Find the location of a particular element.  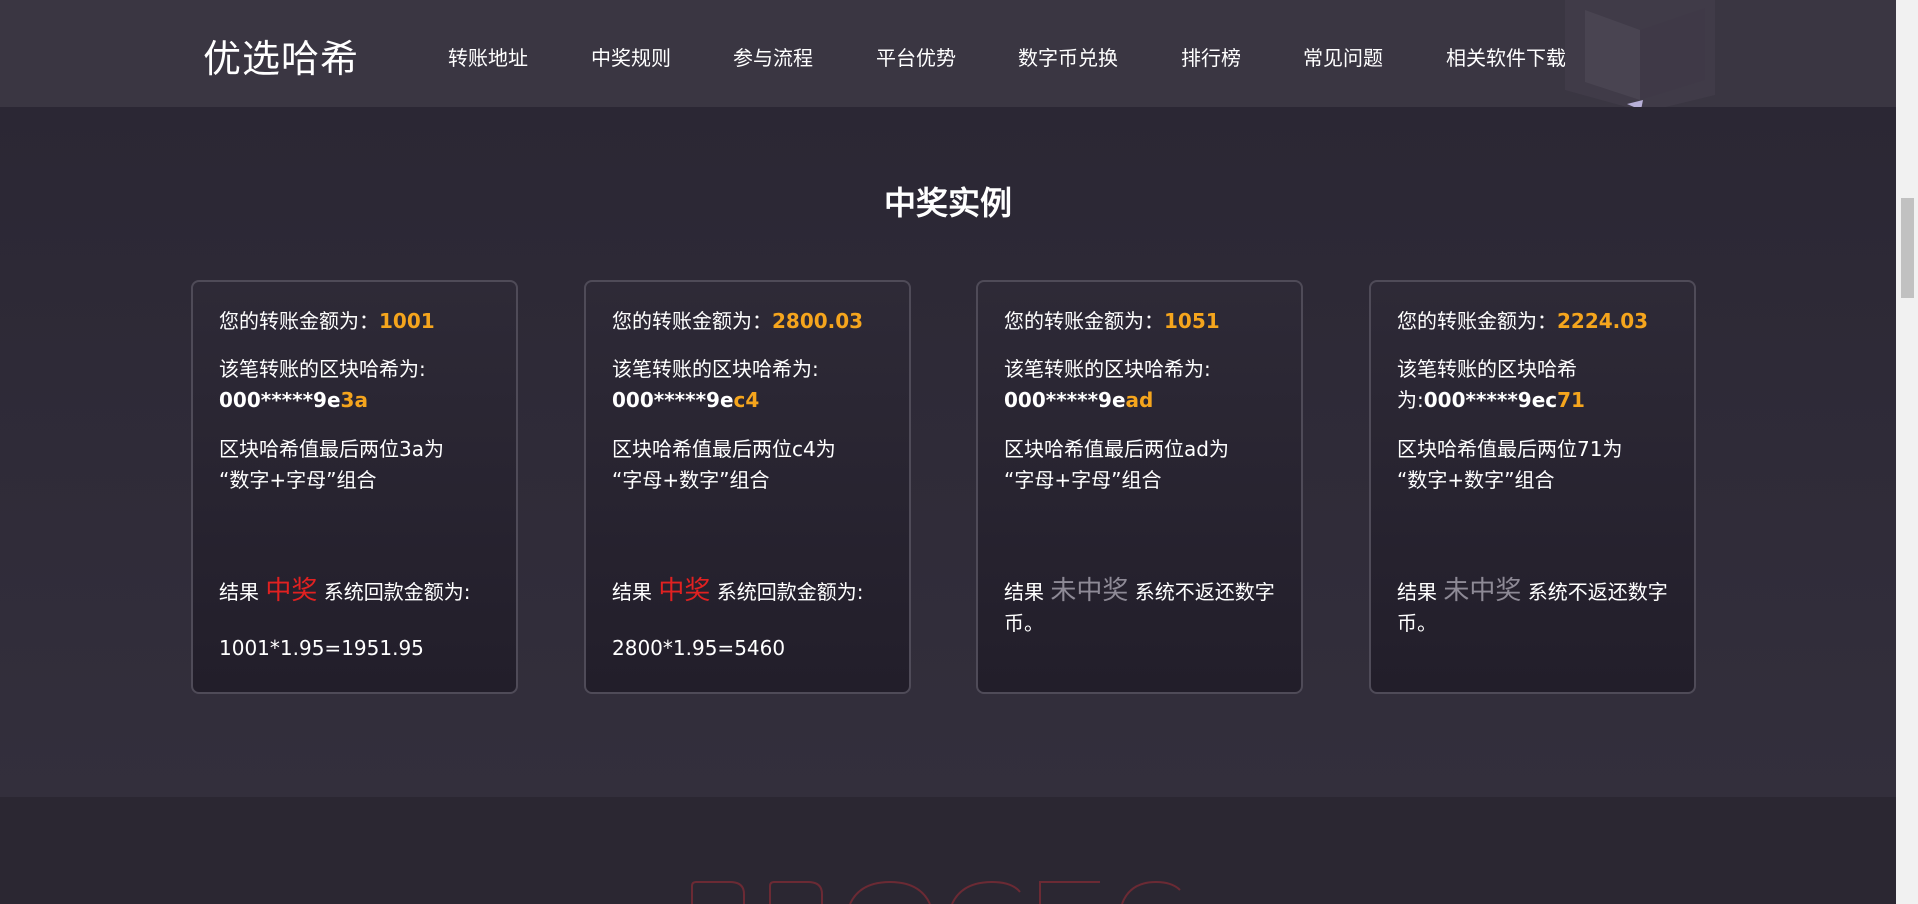

amount-line: 您的转账金额为：1051 is located at coordinates (1145, 321).